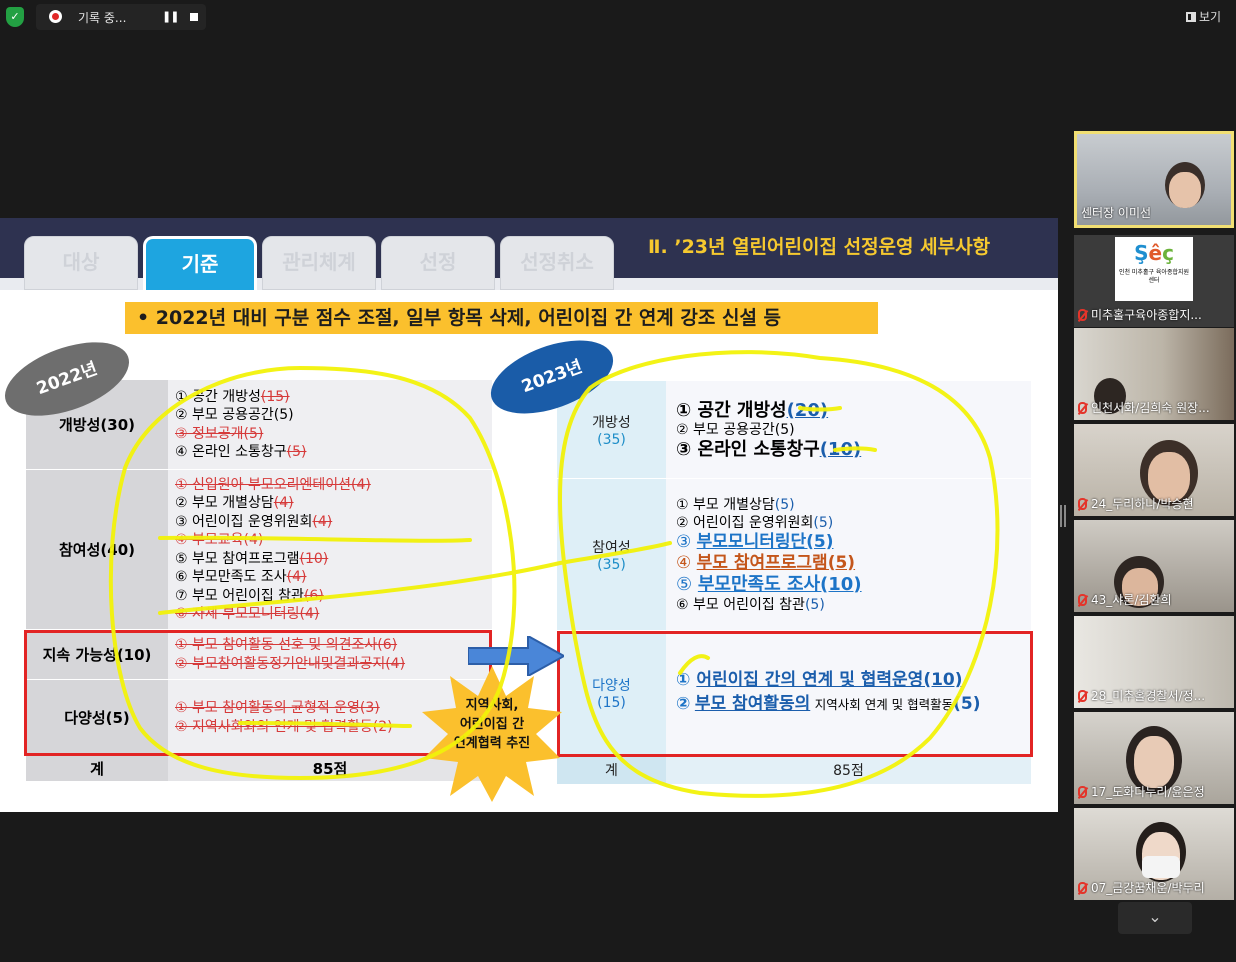 Image resolution: width=1236 pixels, height=962 pixels. I want to click on participant-tile: 센터장 이미선, so click(1154, 179).